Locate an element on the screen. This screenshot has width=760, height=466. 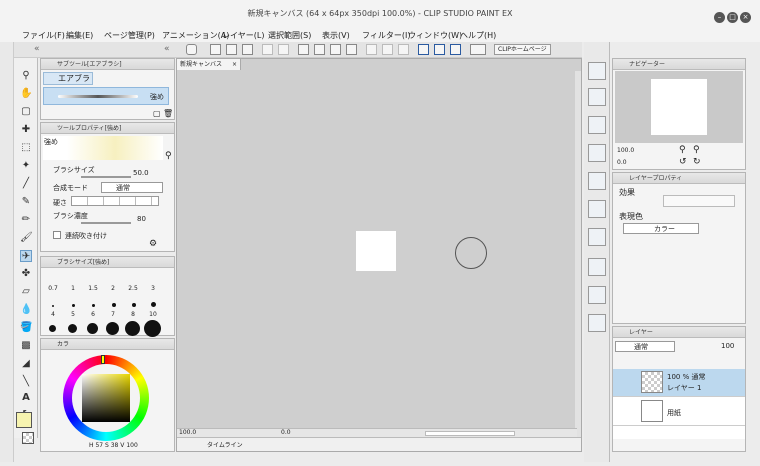
save-icon is located at coordinates (247, 49).